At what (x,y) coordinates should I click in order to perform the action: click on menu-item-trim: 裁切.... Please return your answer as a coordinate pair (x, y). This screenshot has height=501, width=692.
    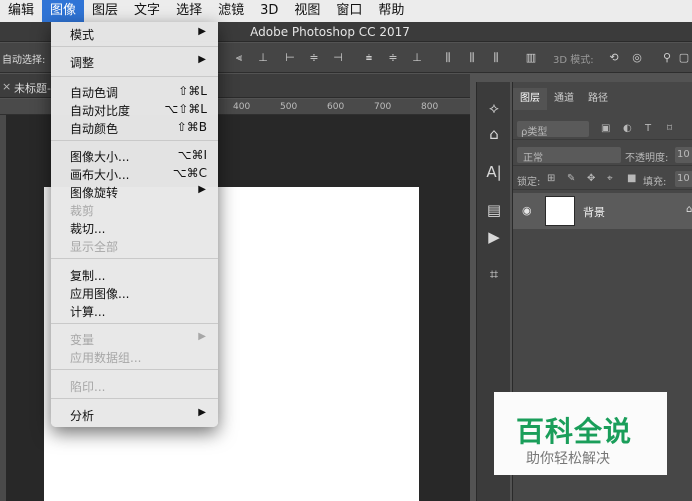
    Looking at the image, I should click on (134, 227).